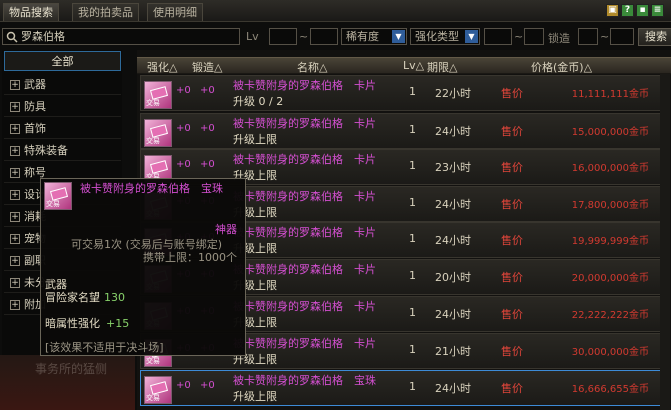 This screenshot has height=410, width=671. What do you see at coordinates (559, 38) in the screenshot?
I see `lock-label: 锁造` at bounding box center [559, 38].